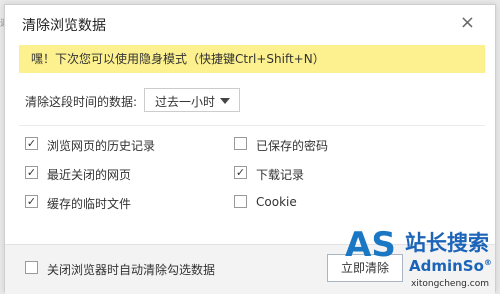 The width and height of the screenshot is (500, 294). Describe the element at coordinates (467, 22) in the screenshot. I see `close-icon: ×` at that location.